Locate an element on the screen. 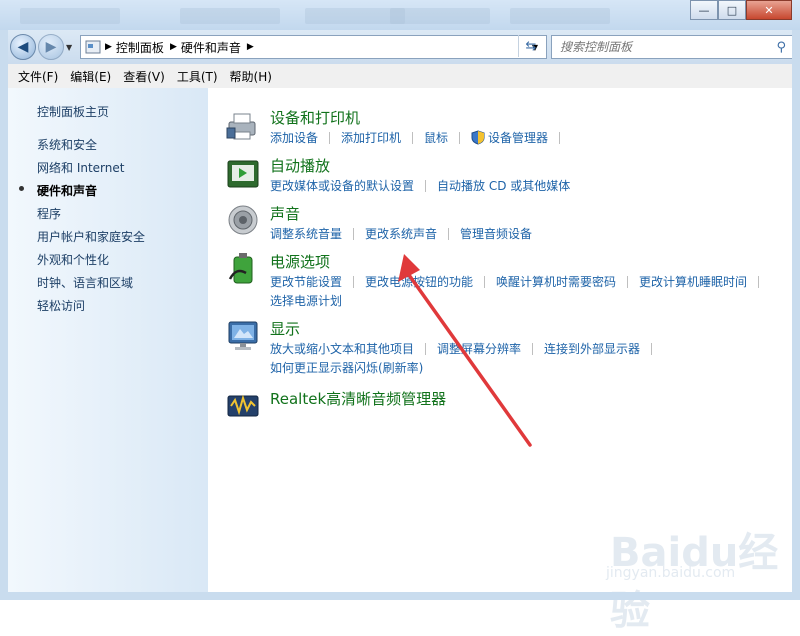  watermark-url: jingyan.baidu.com is located at coordinates (671, 573).